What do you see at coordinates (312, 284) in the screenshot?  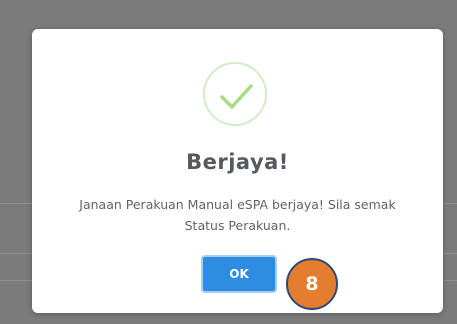 I see `step-number-badge: 8` at bounding box center [312, 284].